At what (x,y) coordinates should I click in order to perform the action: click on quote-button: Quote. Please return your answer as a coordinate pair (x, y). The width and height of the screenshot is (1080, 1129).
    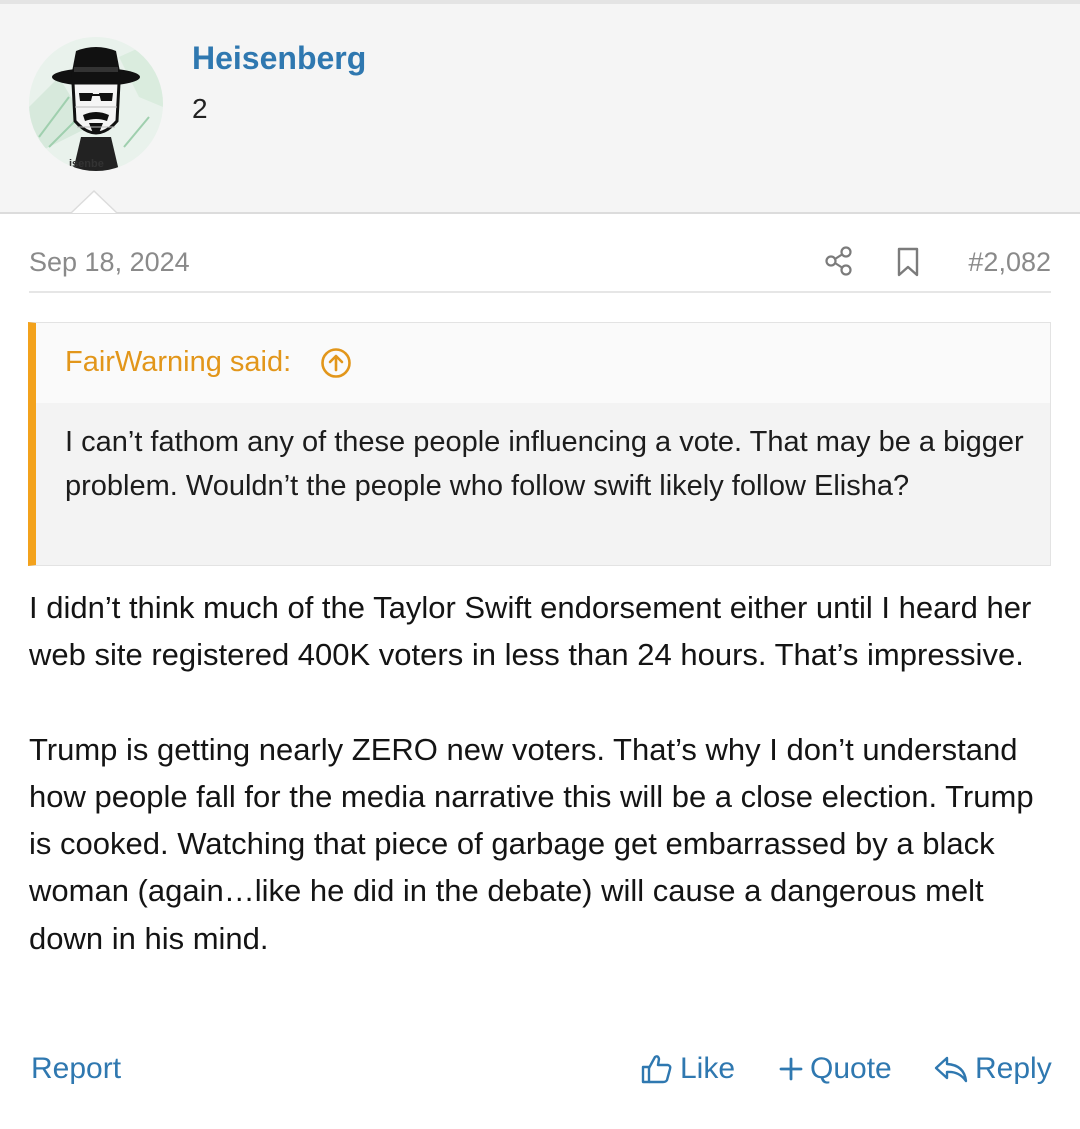
    Looking at the image, I should click on (835, 1069).